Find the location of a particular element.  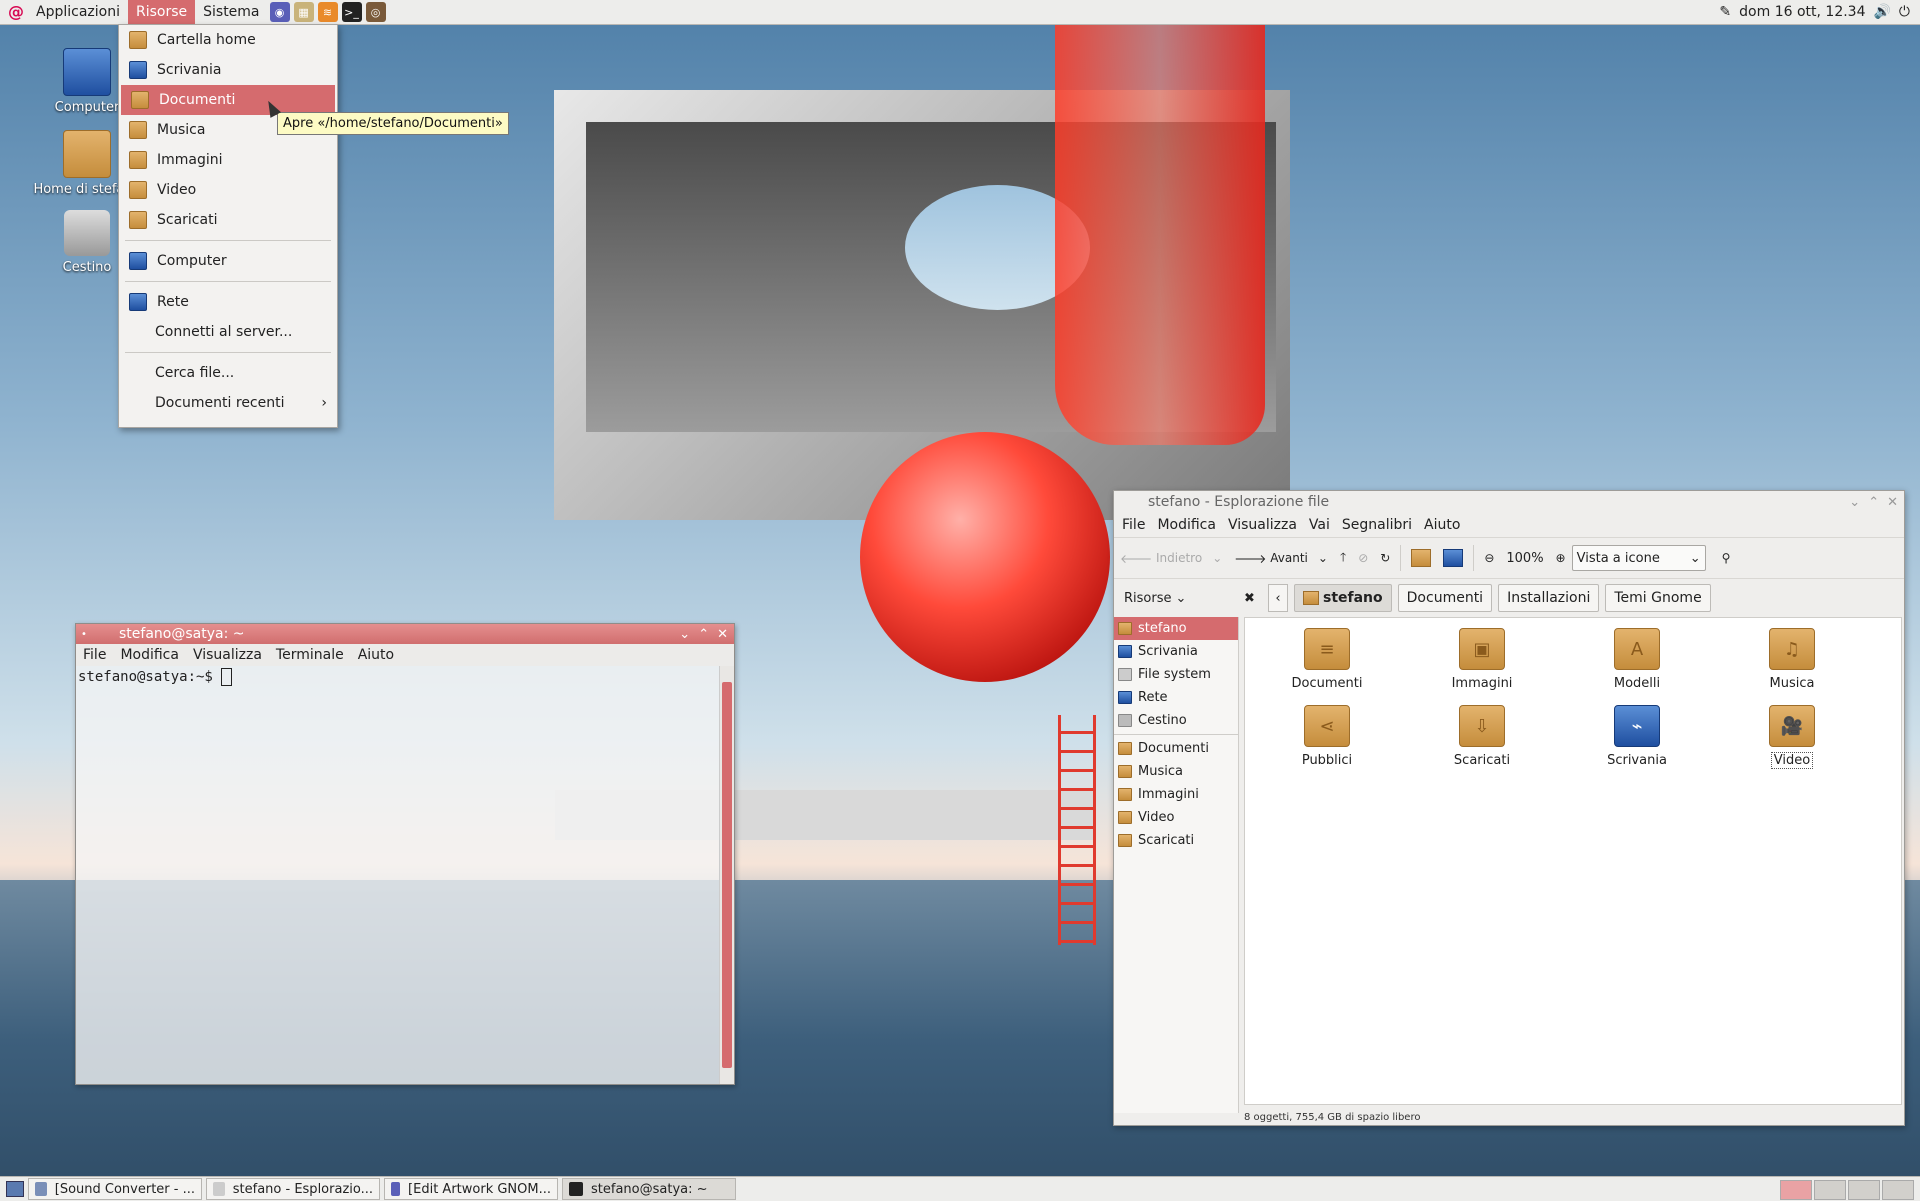

terminal-output: stefano@satya:~$ is located at coordinates (398, 875).